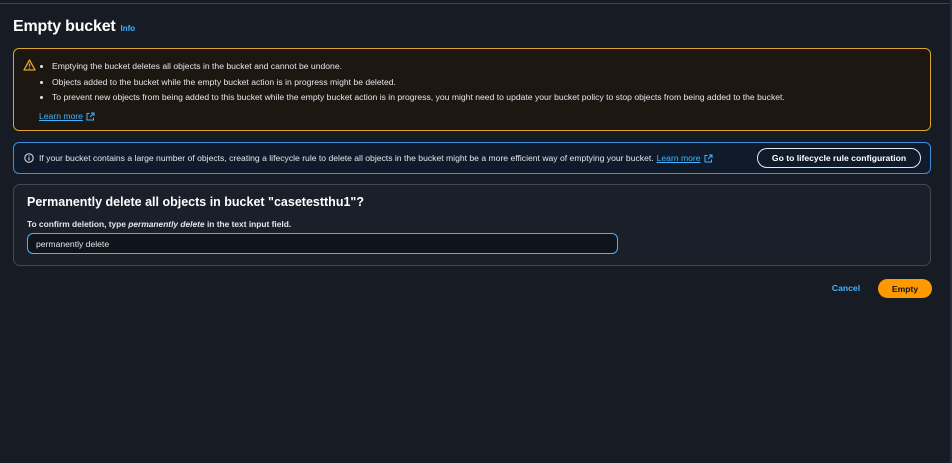 Image resolution: width=952 pixels, height=463 pixels. Describe the element at coordinates (322, 243) in the screenshot. I see `confirm-text-input` at that location.